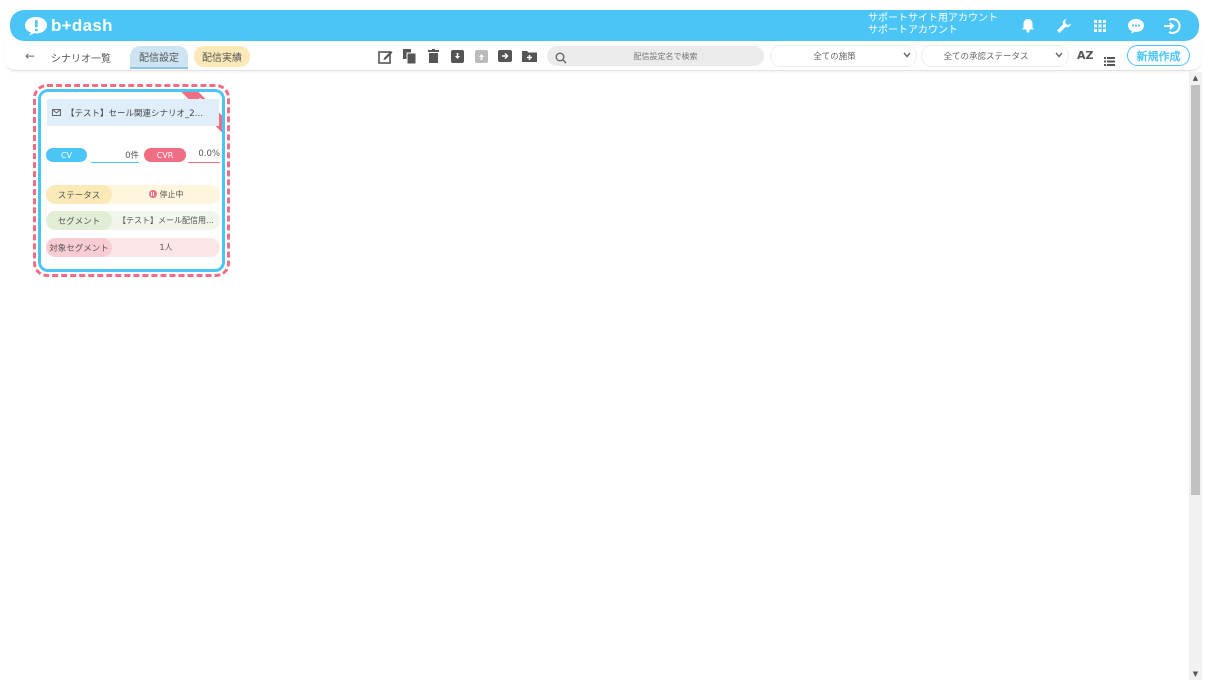 The image size is (1210, 680). What do you see at coordinates (79, 247) in the screenshot?
I see `target-segment-label: 対象セグメント` at bounding box center [79, 247].